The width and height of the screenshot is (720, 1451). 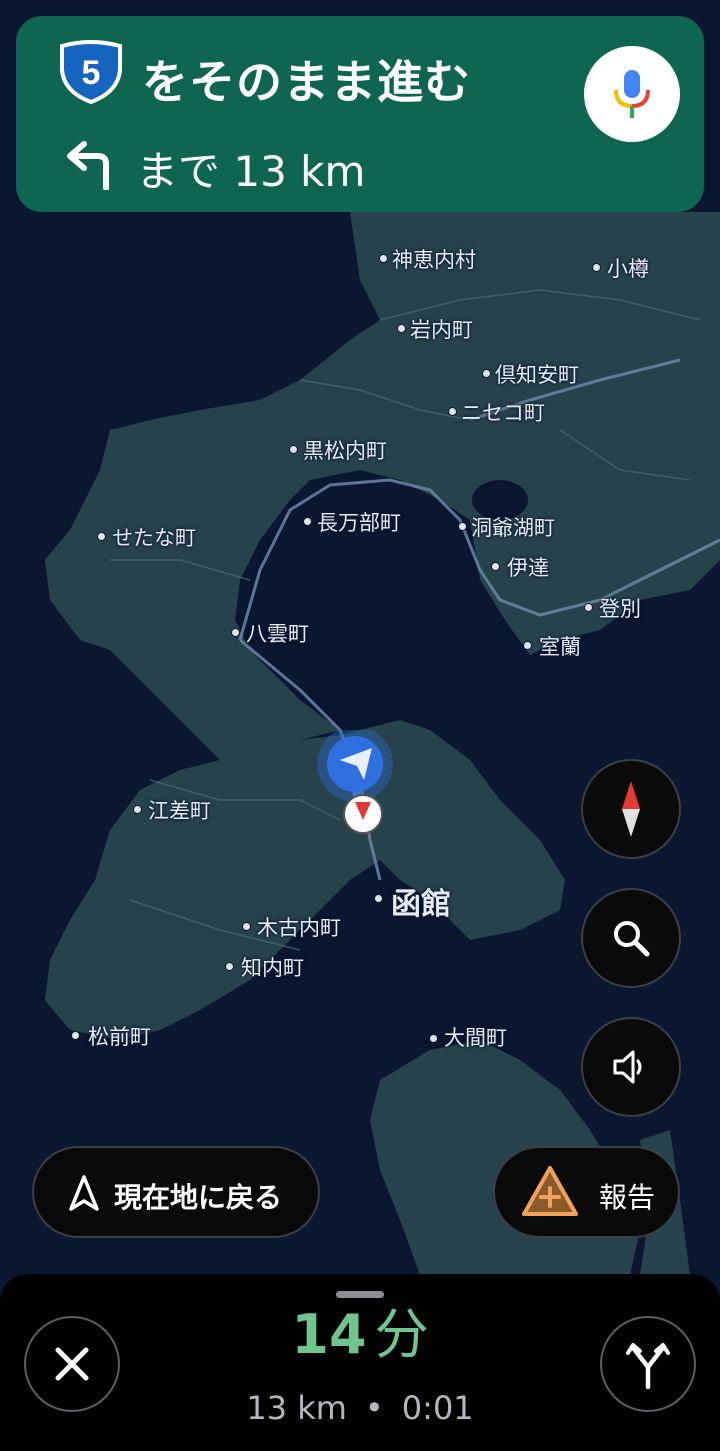 I want to click on city-dot-shiriuchi, so click(x=229, y=966).